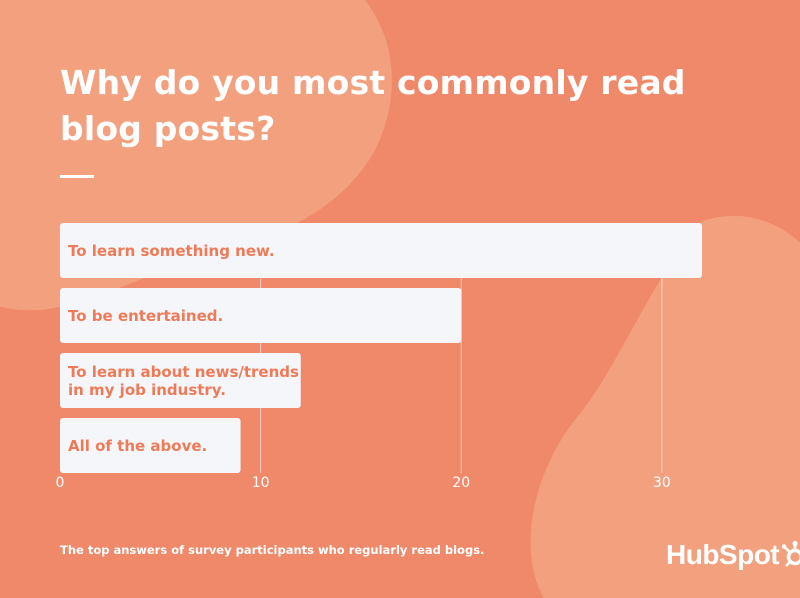 The image size is (800, 598). I want to click on x-tick-label: 10, so click(261, 483).